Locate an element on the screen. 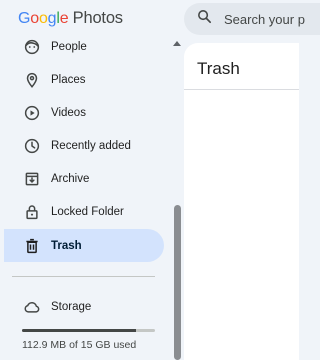 The width and height of the screenshot is (320, 360). sidebar-item-people: People is located at coordinates (84, 46).